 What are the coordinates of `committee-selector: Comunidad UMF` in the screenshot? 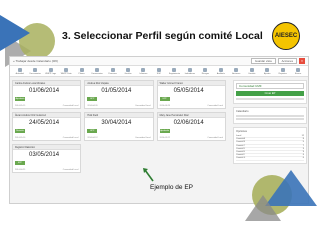 It's located at (270, 86).